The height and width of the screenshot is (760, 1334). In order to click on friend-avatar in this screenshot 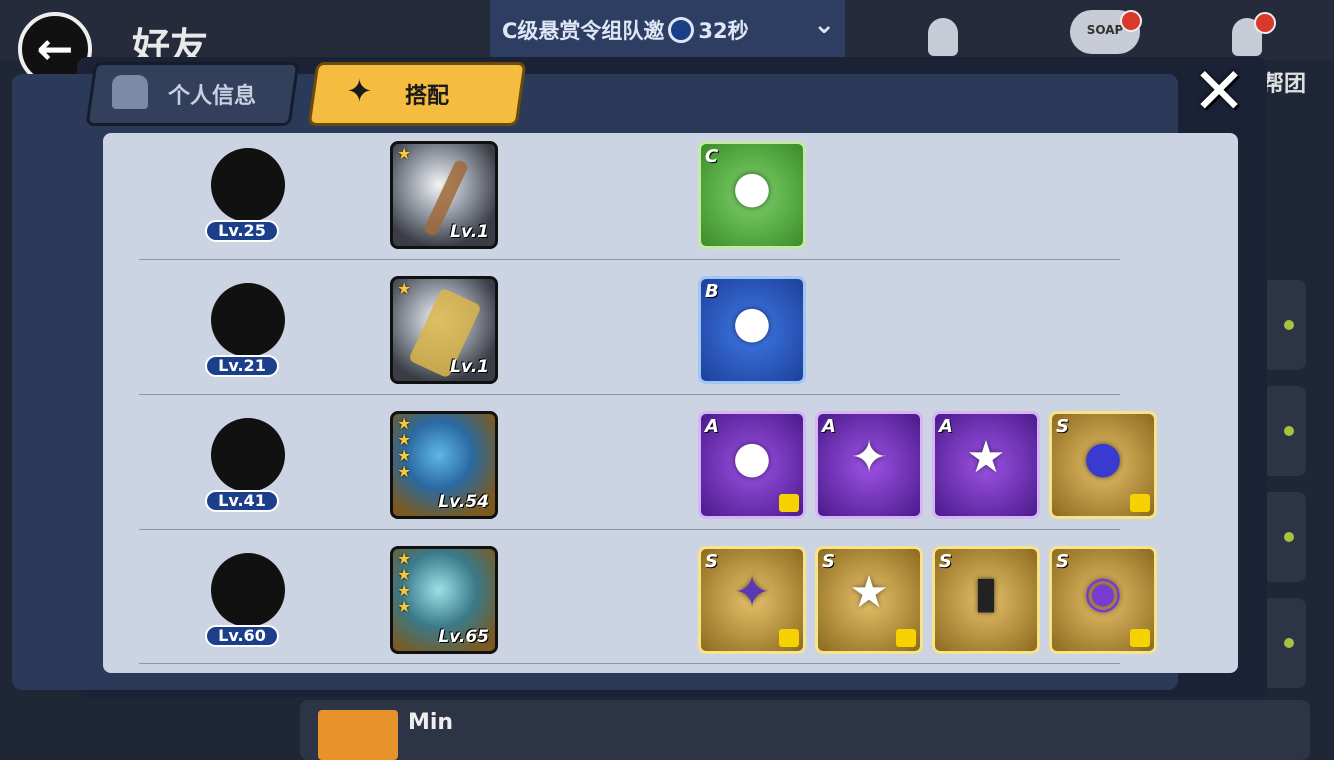, I will do `click(358, 735)`.